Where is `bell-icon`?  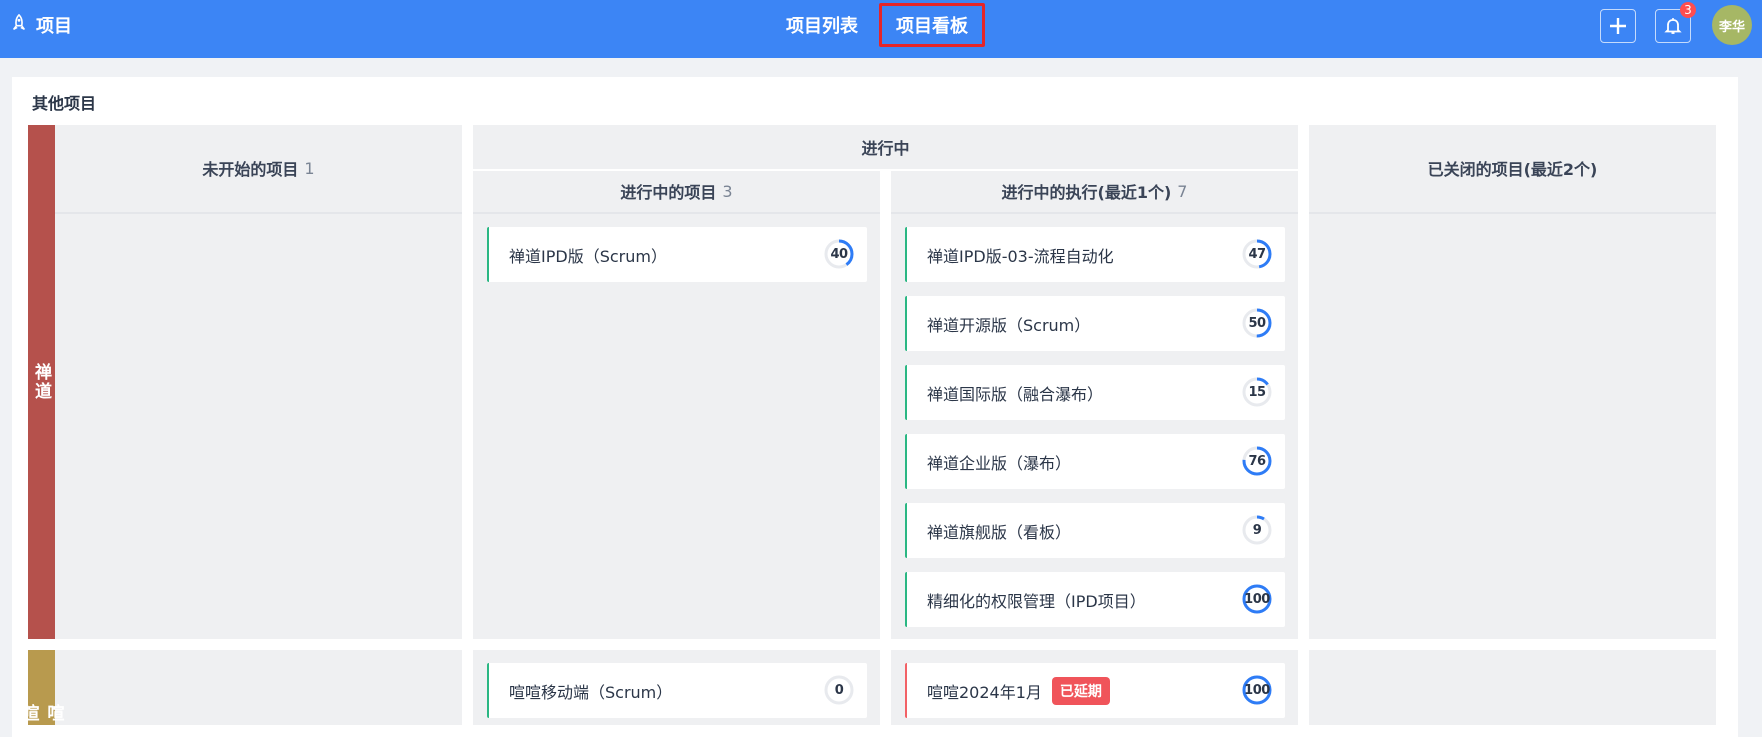
bell-icon is located at coordinates (1673, 26).